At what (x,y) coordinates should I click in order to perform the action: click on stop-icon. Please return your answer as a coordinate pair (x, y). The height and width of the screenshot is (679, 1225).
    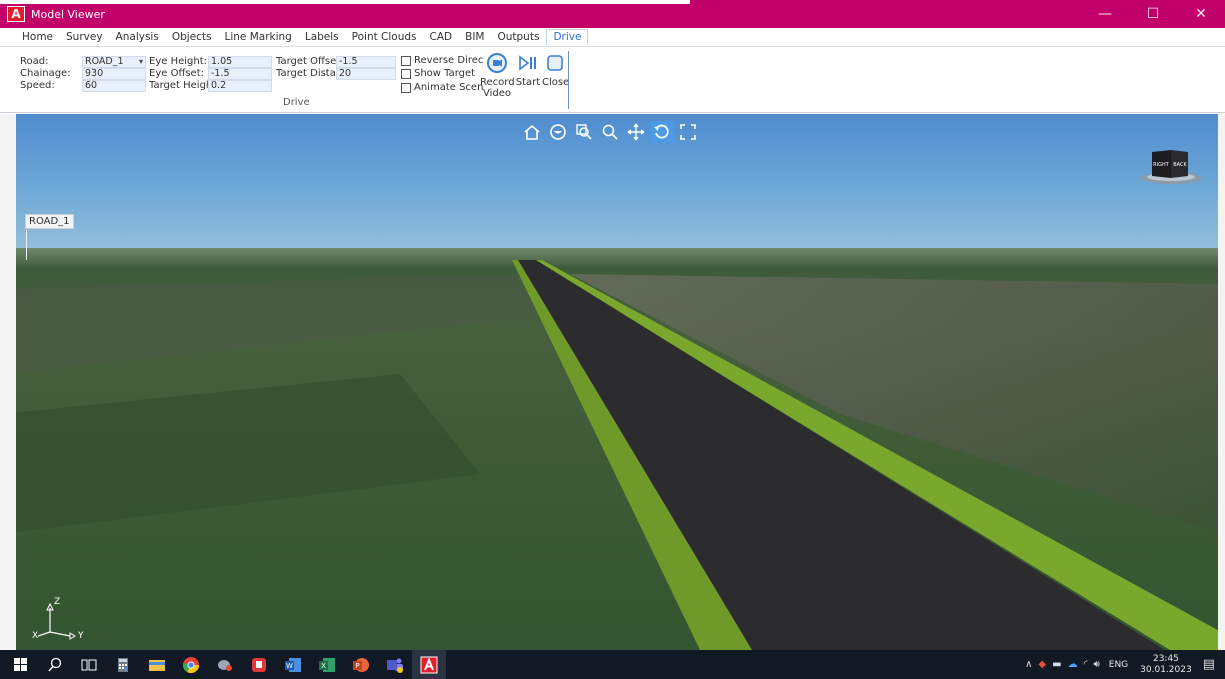
    Looking at the image, I should click on (555, 63).